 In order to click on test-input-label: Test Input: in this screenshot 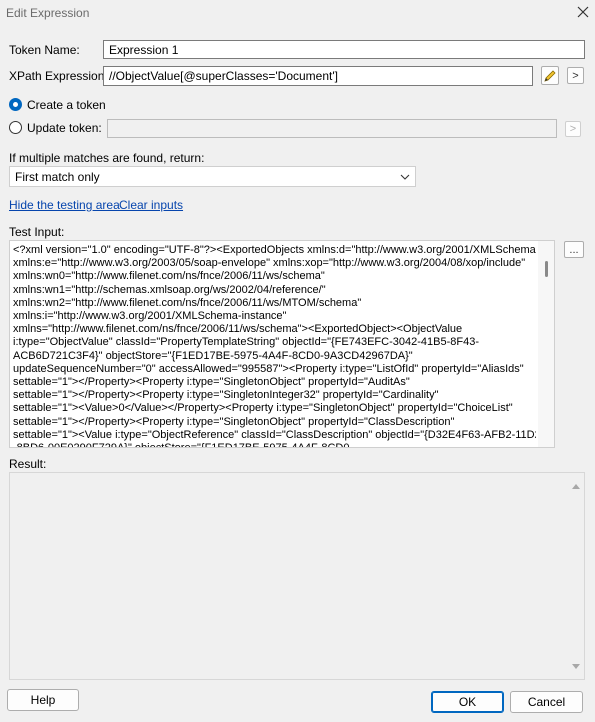, I will do `click(37, 232)`.